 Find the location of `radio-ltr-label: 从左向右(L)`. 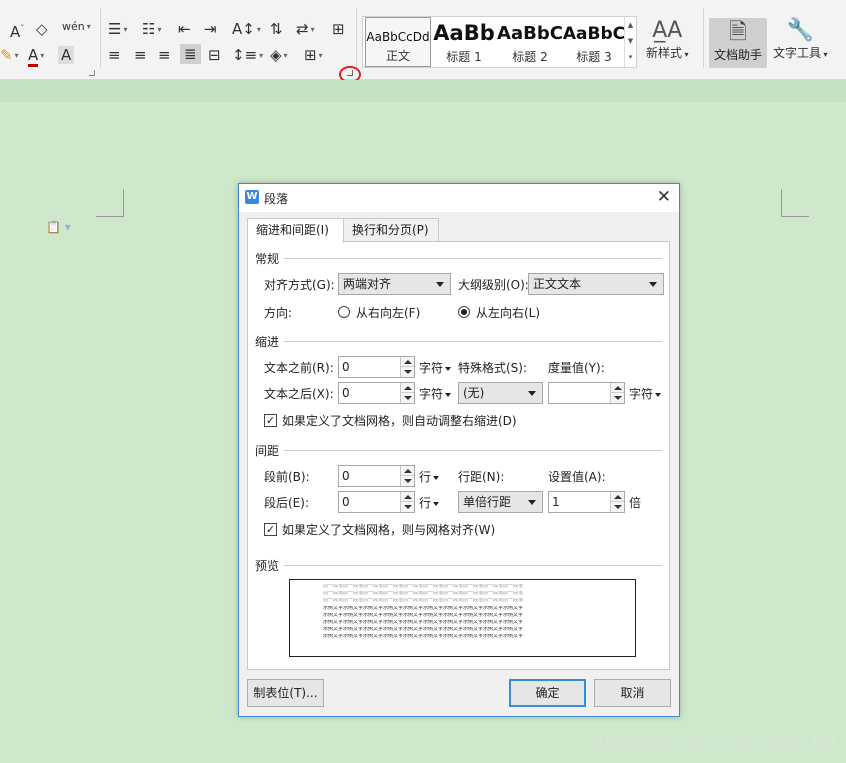

radio-ltr-label: 从左向右(L) is located at coordinates (508, 313).